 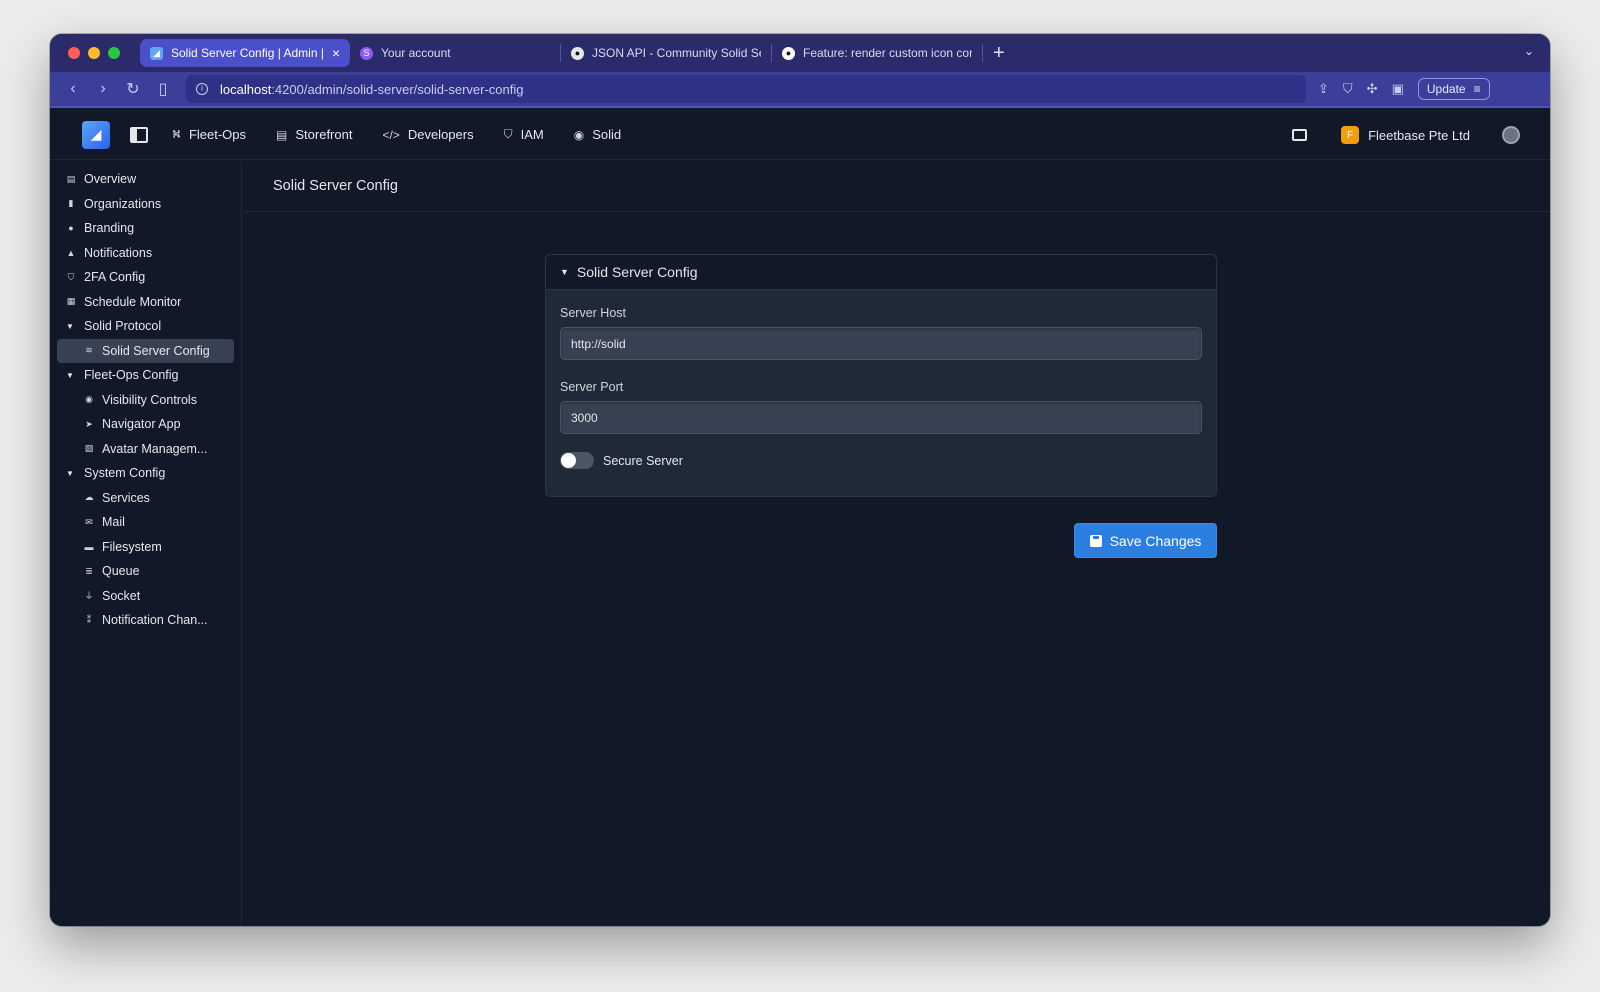 I want to click on sidebar-group-label: Fleet-Ops Config, so click(x=131, y=375).